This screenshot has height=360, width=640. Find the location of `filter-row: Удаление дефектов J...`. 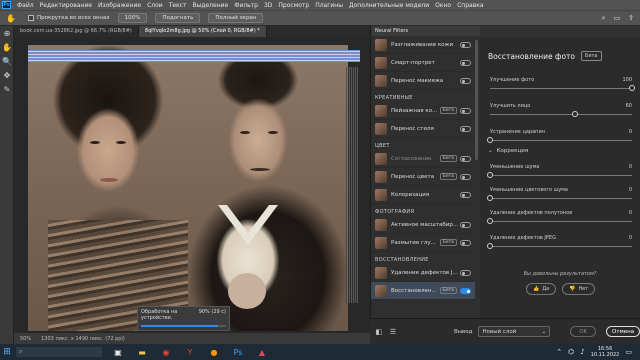

filter-row: Удаление дефектов J... is located at coordinates (423, 273).